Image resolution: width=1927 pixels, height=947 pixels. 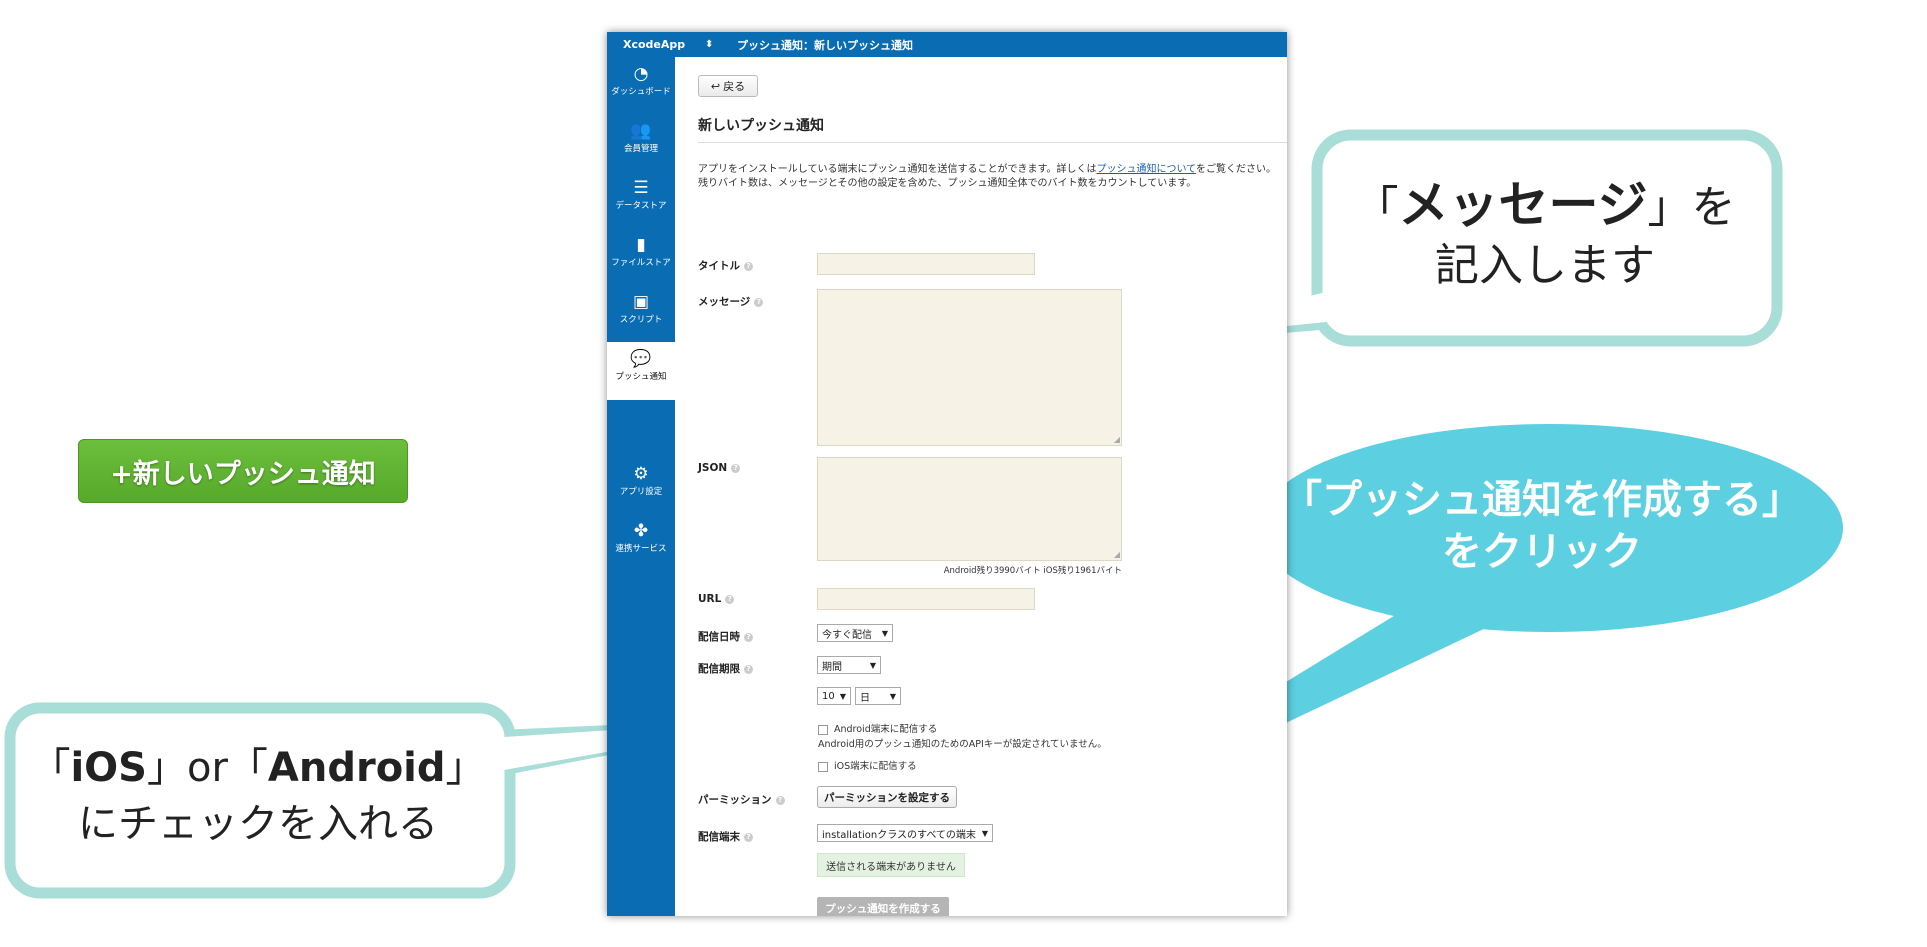 I want to click on script-icon: ▣, so click(x=641, y=302).